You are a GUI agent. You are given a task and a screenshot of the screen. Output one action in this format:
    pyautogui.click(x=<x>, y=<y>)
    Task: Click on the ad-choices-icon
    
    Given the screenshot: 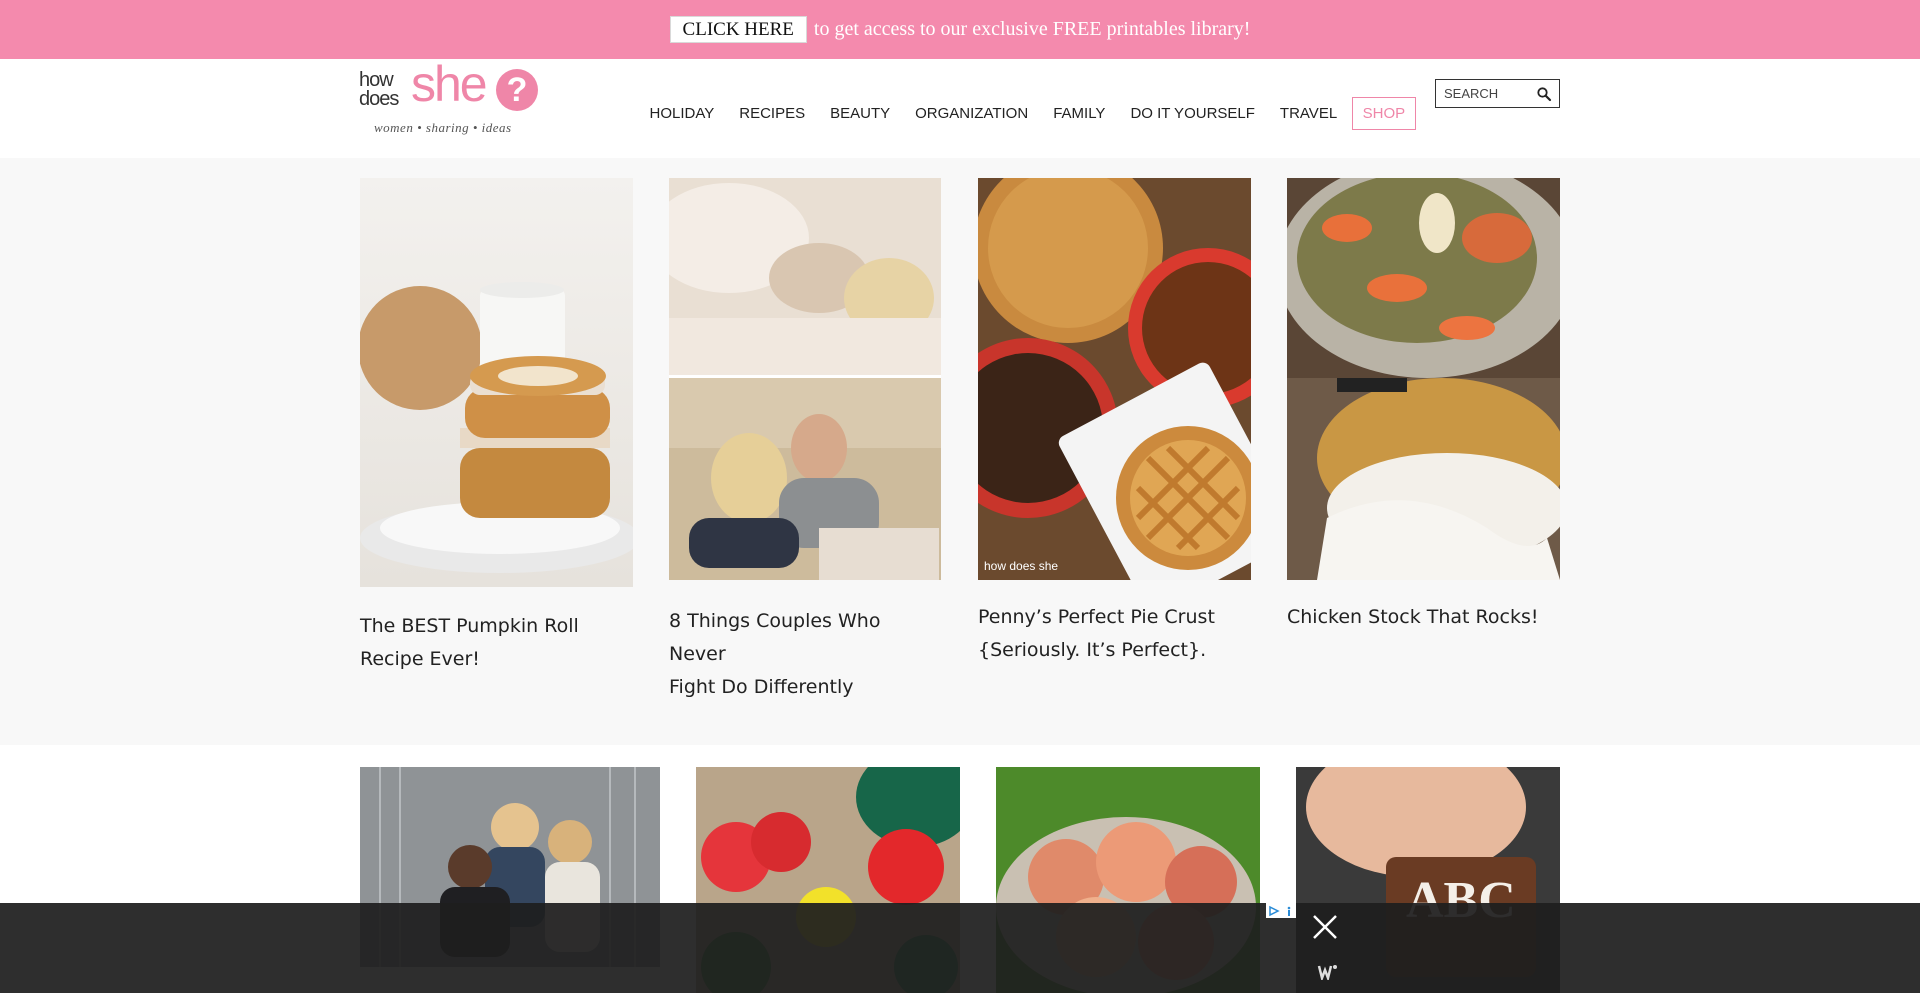 What is the action you would take?
    pyautogui.click(x=1281, y=910)
    